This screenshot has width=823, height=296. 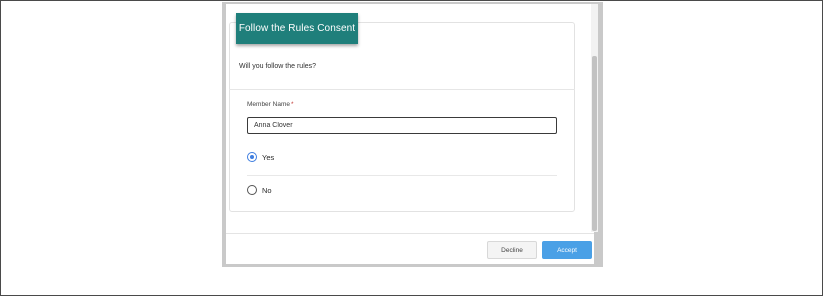 I want to click on consent-question: Will you follow the rules?, so click(x=278, y=66).